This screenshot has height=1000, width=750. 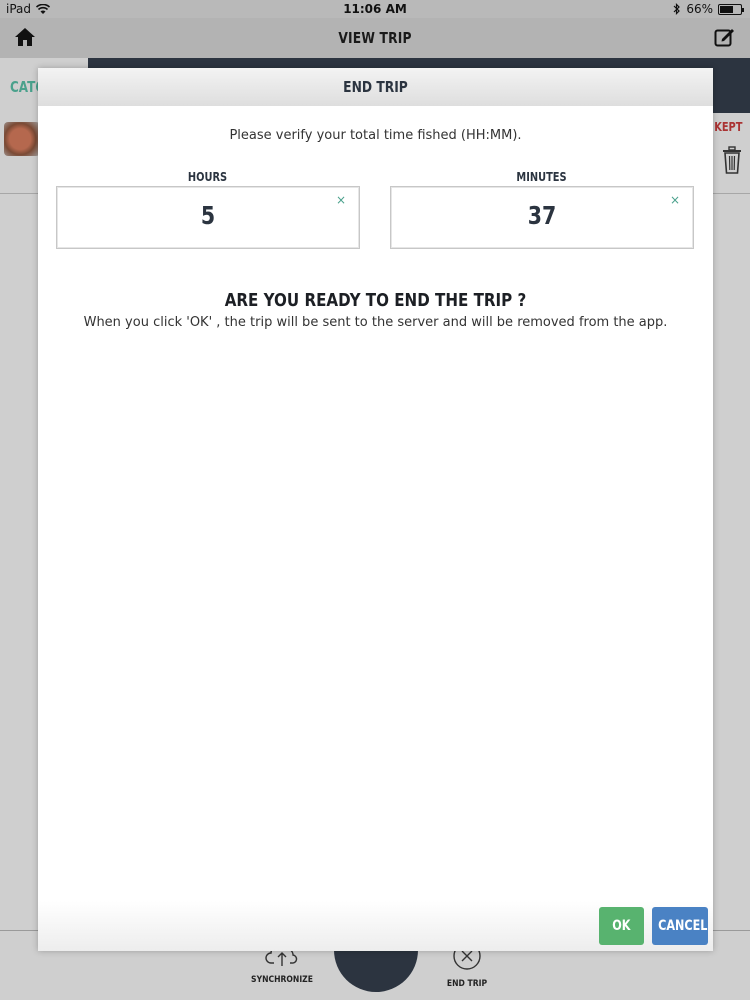 I want to click on hours-value: 5, so click(x=208, y=215).